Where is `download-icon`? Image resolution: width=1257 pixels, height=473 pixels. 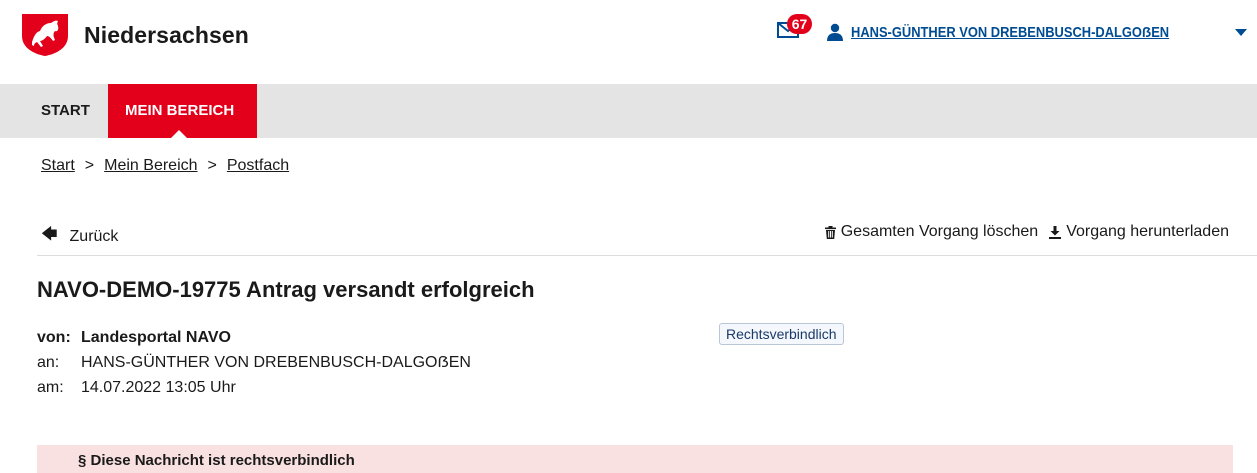
download-icon is located at coordinates (1055, 232).